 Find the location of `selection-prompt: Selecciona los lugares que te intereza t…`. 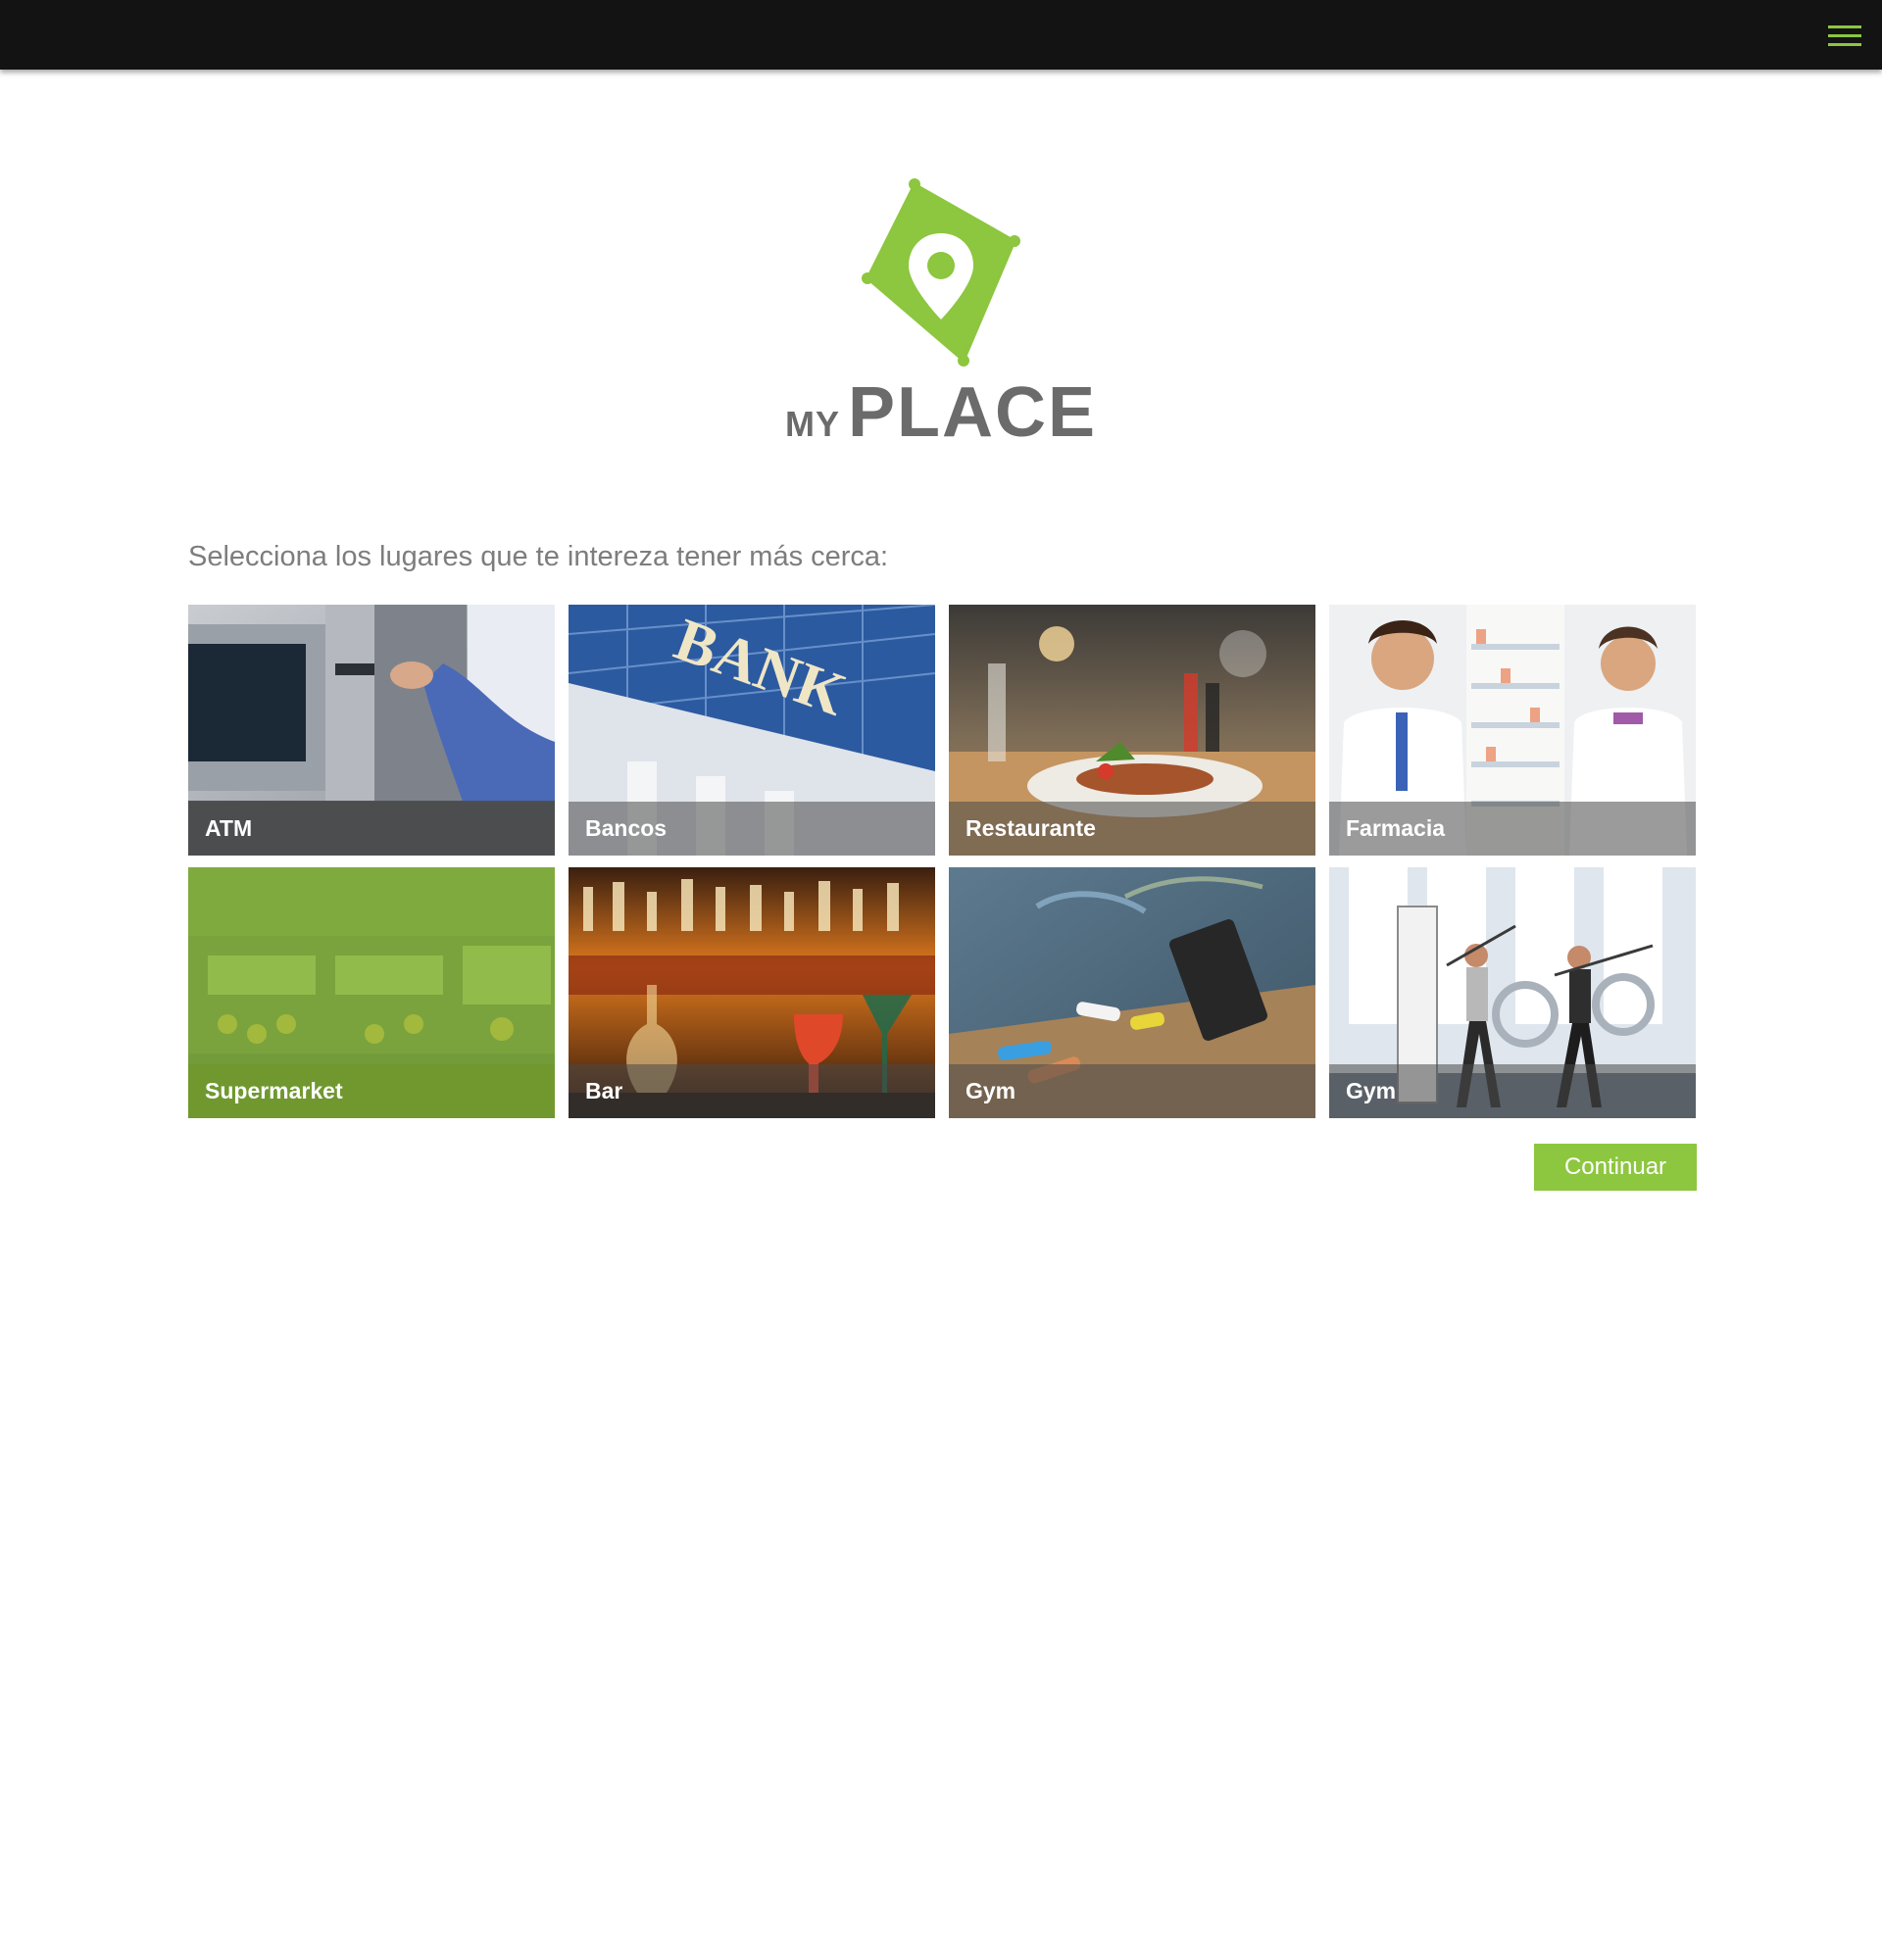

selection-prompt: Selecciona los lugares que te intereza t… is located at coordinates (539, 556).